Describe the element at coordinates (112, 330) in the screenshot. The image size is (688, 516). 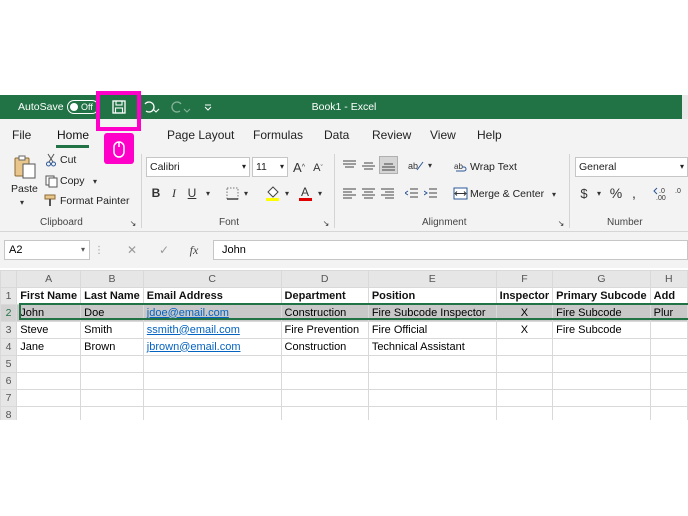
I see `cell: Smith` at that location.